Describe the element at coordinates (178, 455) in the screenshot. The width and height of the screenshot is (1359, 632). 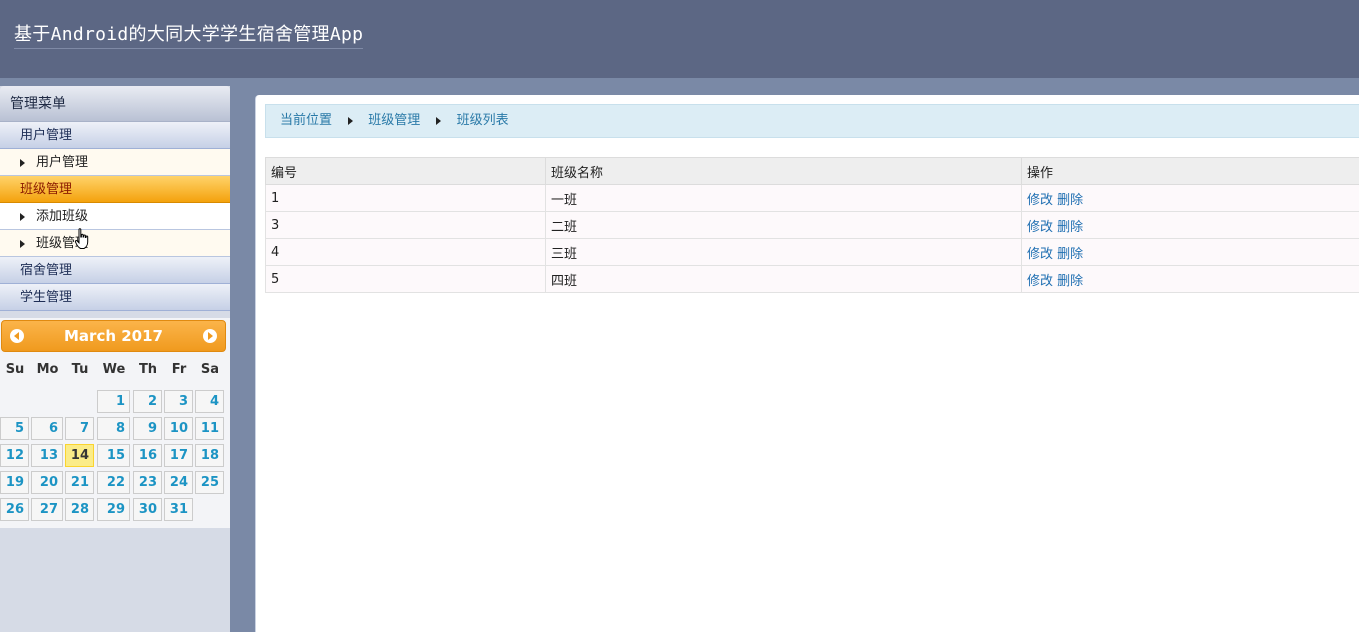
I see `calendar-day: 17` at that location.